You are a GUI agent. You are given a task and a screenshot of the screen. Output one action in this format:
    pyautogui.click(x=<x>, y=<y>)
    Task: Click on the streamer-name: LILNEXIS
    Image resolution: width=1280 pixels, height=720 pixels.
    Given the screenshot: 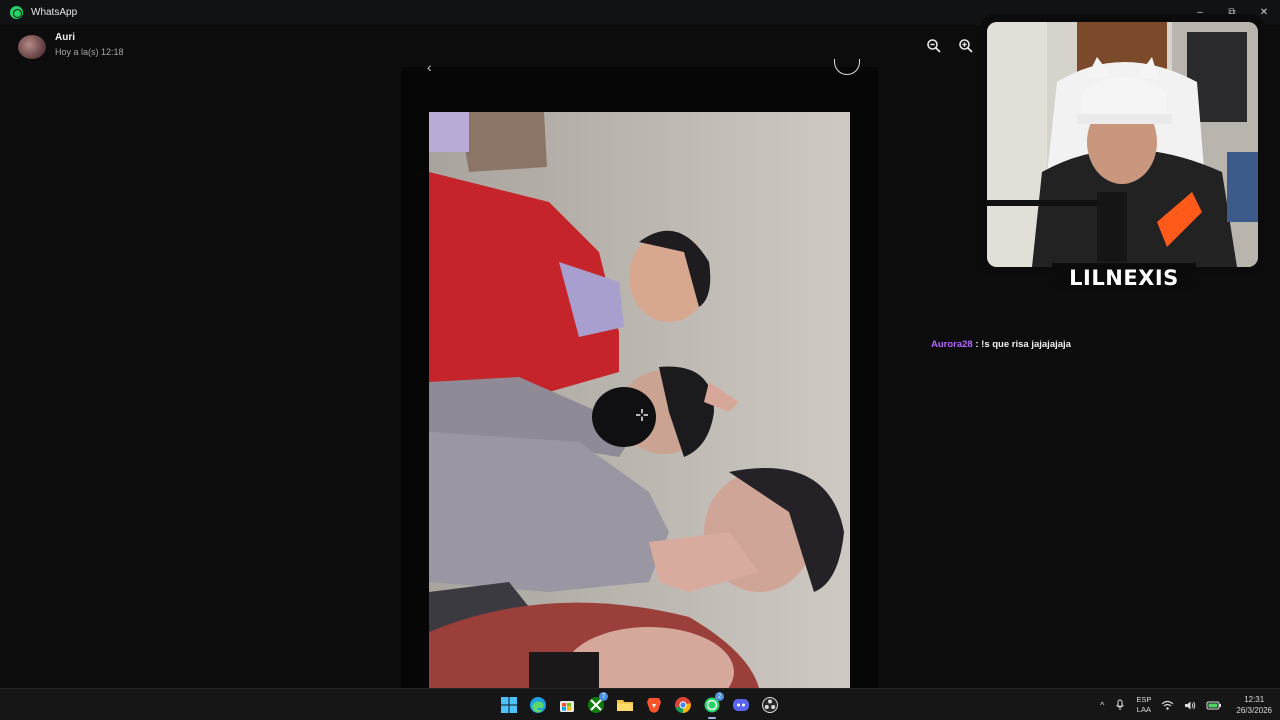 What is the action you would take?
    pyautogui.click(x=1124, y=278)
    